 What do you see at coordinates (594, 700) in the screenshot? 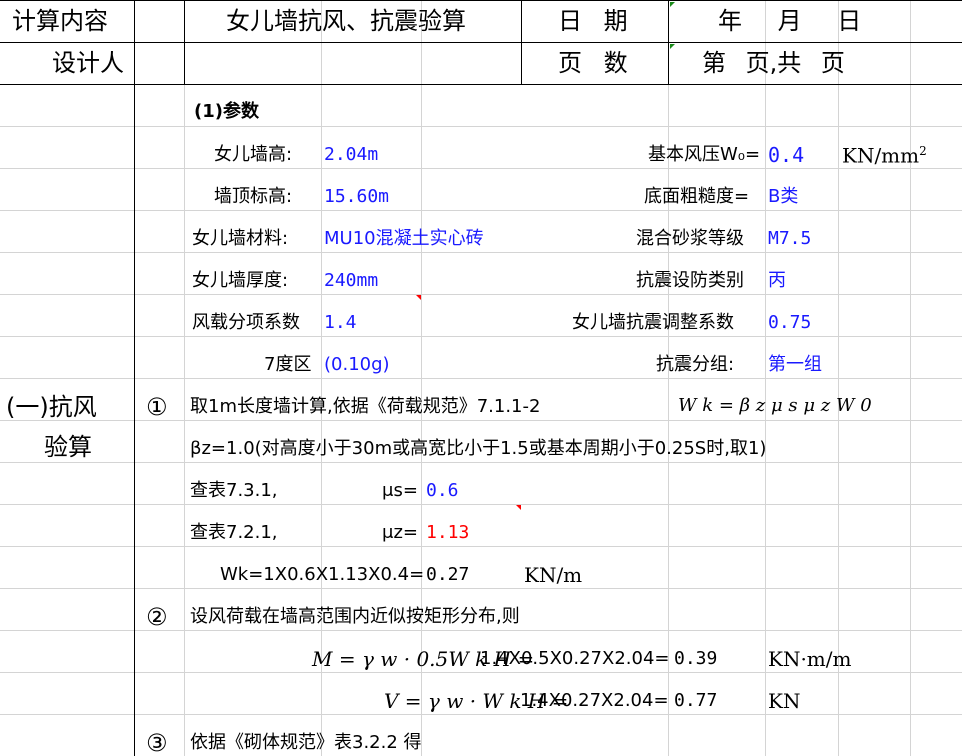
I see `v-expr: 1.4X0.27X2.04=` at bounding box center [594, 700].